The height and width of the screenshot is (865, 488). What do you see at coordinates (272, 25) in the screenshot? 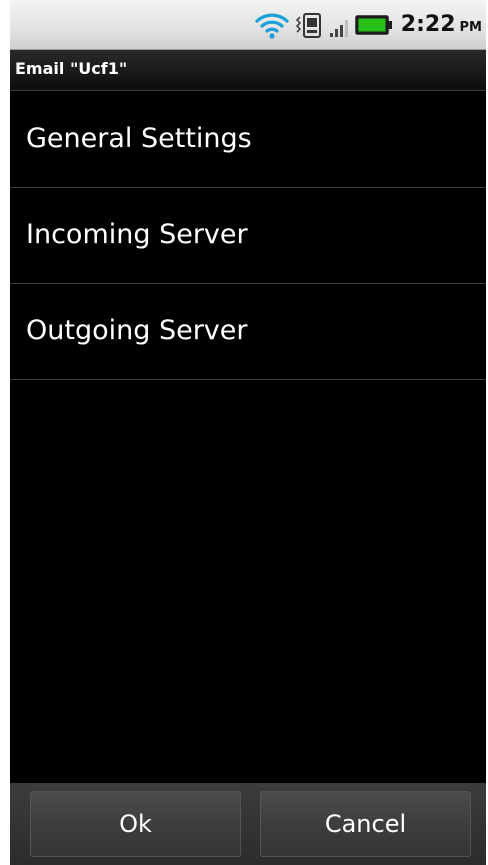
I see `wifi-icon` at bounding box center [272, 25].